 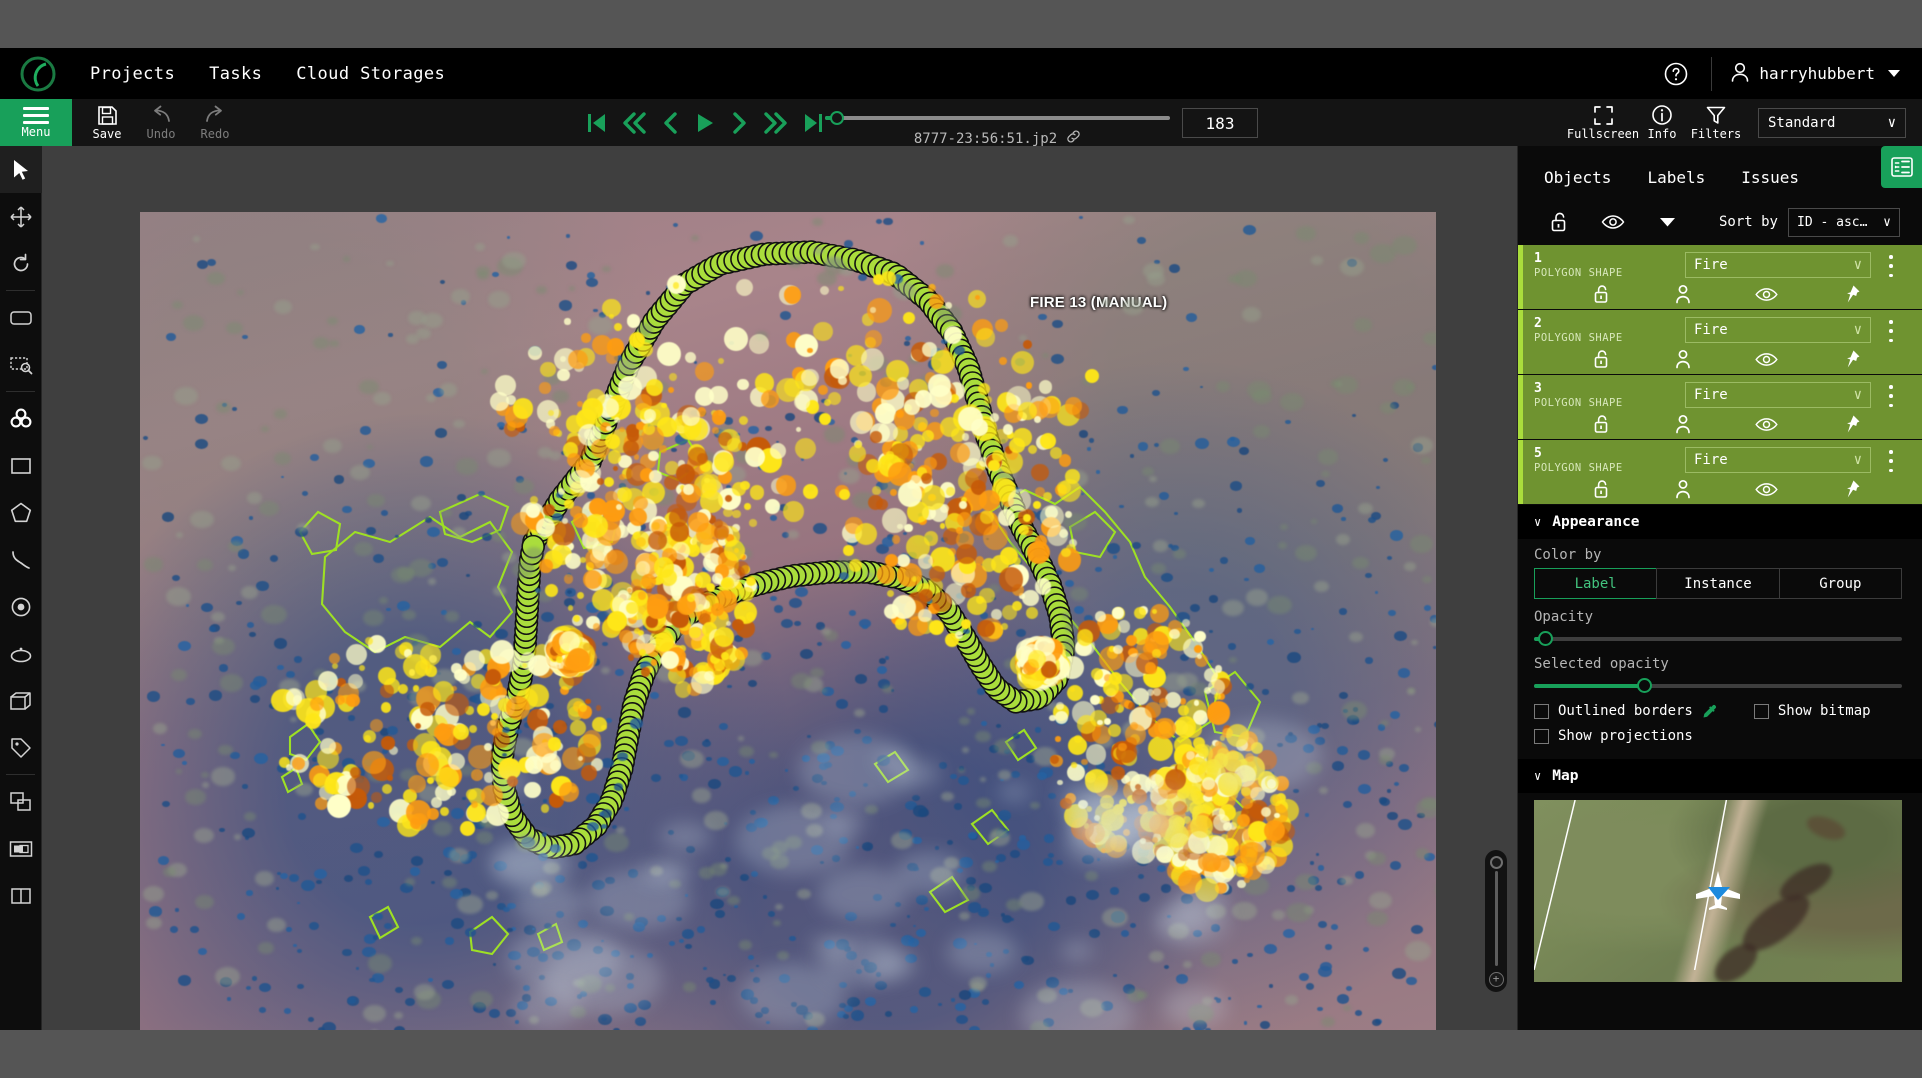 I want to click on selected-opacity-slider-handle, so click(x=1645, y=685).